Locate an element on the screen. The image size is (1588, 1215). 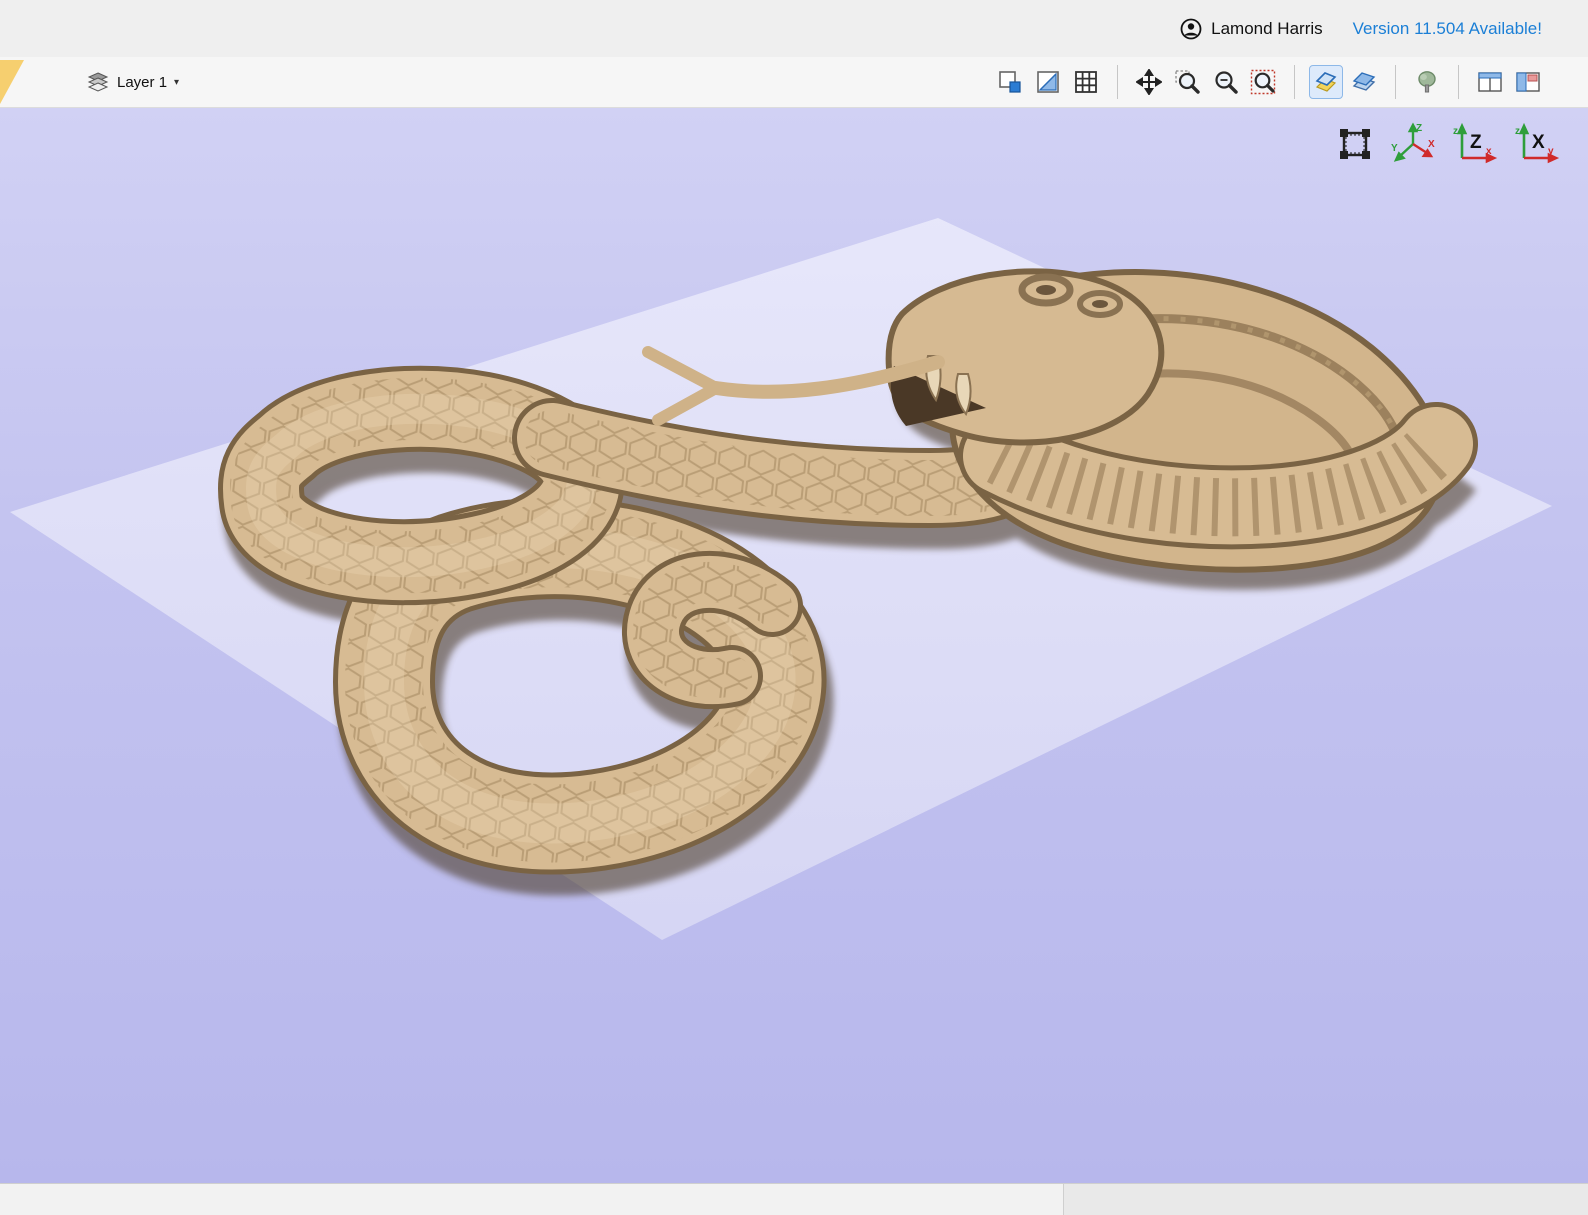
grid-toggle-button is located at coordinates (1086, 82).